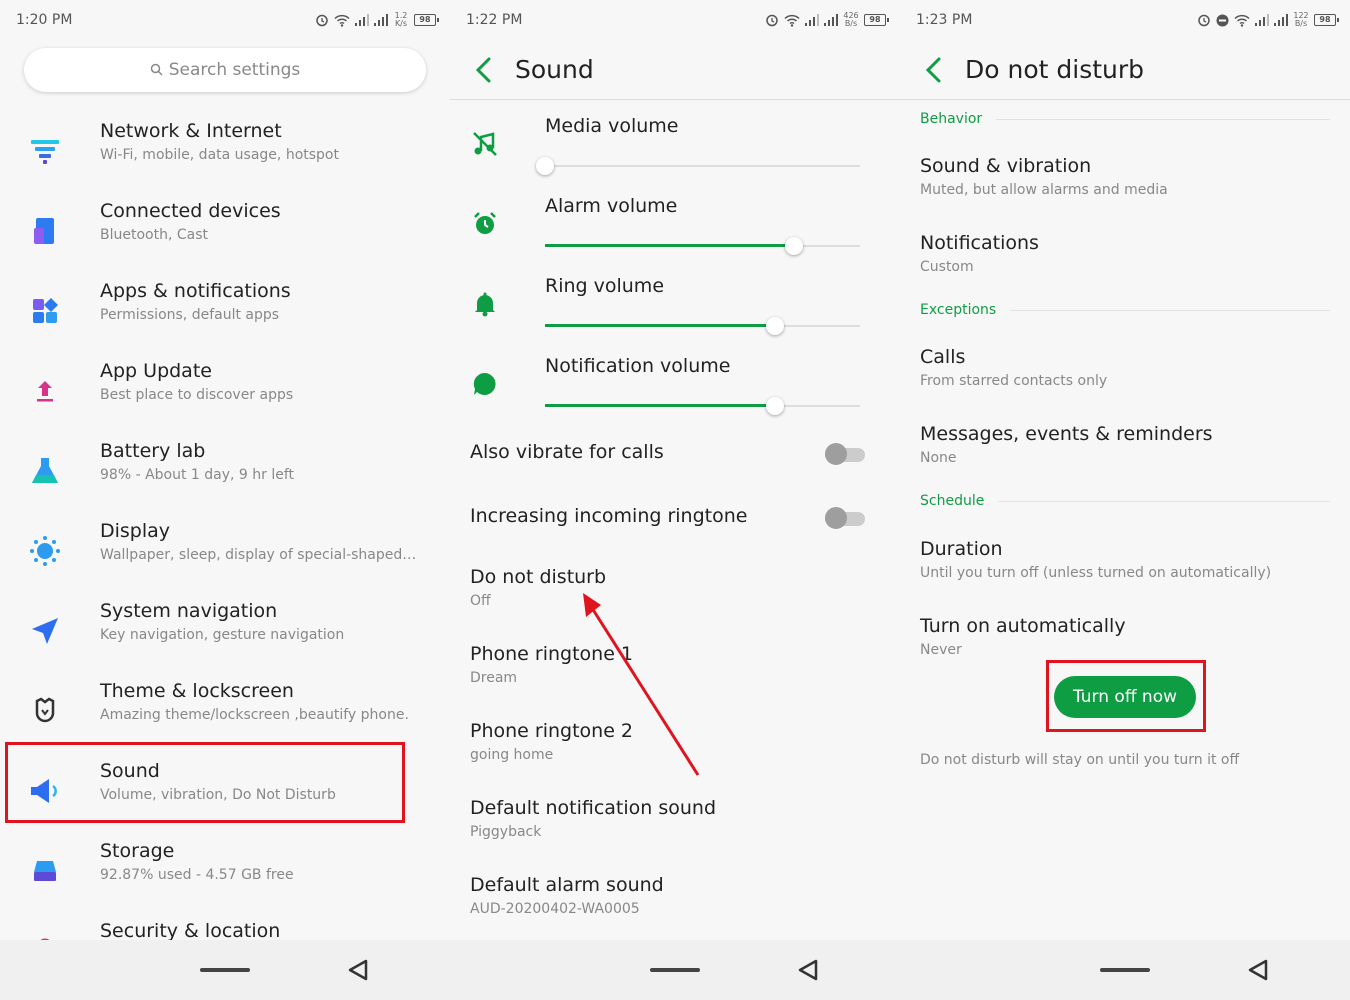 This screenshot has width=1350, height=1000. What do you see at coordinates (675, 20) in the screenshot?
I see `status-bar: 1:22 PM 426 B/s 98` at bounding box center [675, 20].